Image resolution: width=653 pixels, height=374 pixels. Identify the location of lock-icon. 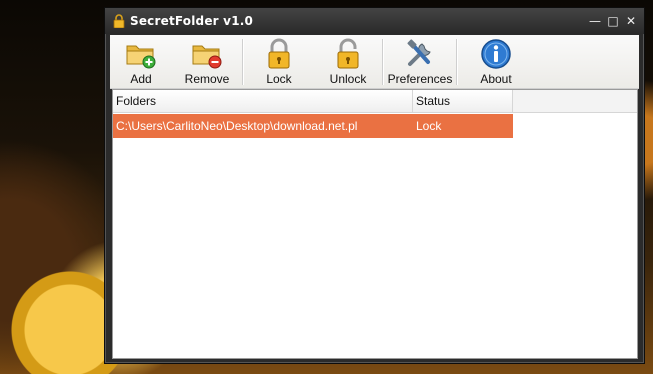
(279, 53).